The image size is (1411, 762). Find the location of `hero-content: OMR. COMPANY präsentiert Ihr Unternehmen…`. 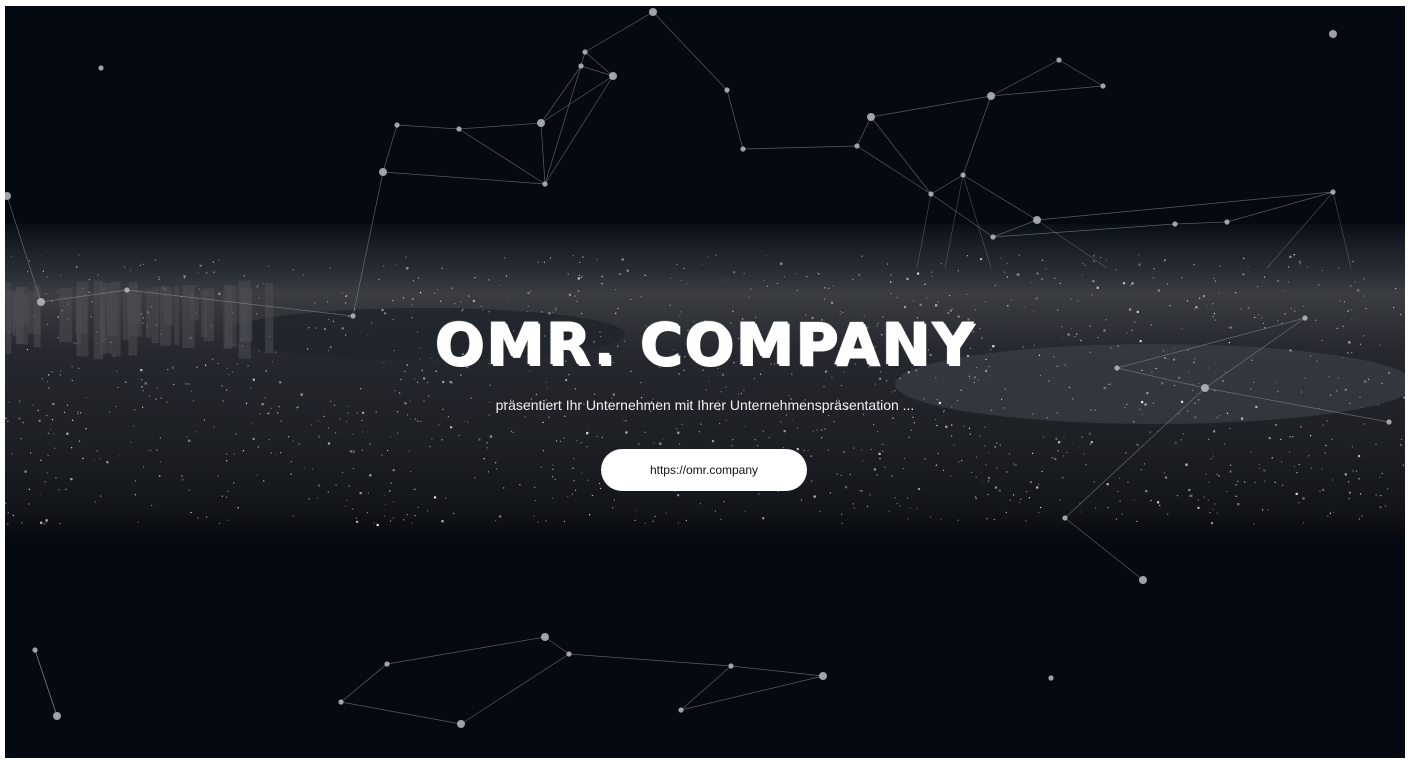

hero-content: OMR. COMPANY präsentiert Ihr Unternehmen… is located at coordinates (705, 360).